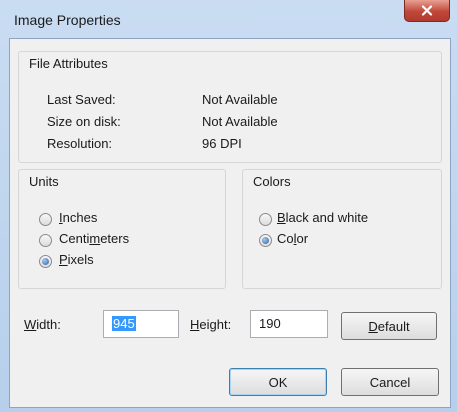  I want to click on cancel-button-label: Cancel, so click(390, 382).